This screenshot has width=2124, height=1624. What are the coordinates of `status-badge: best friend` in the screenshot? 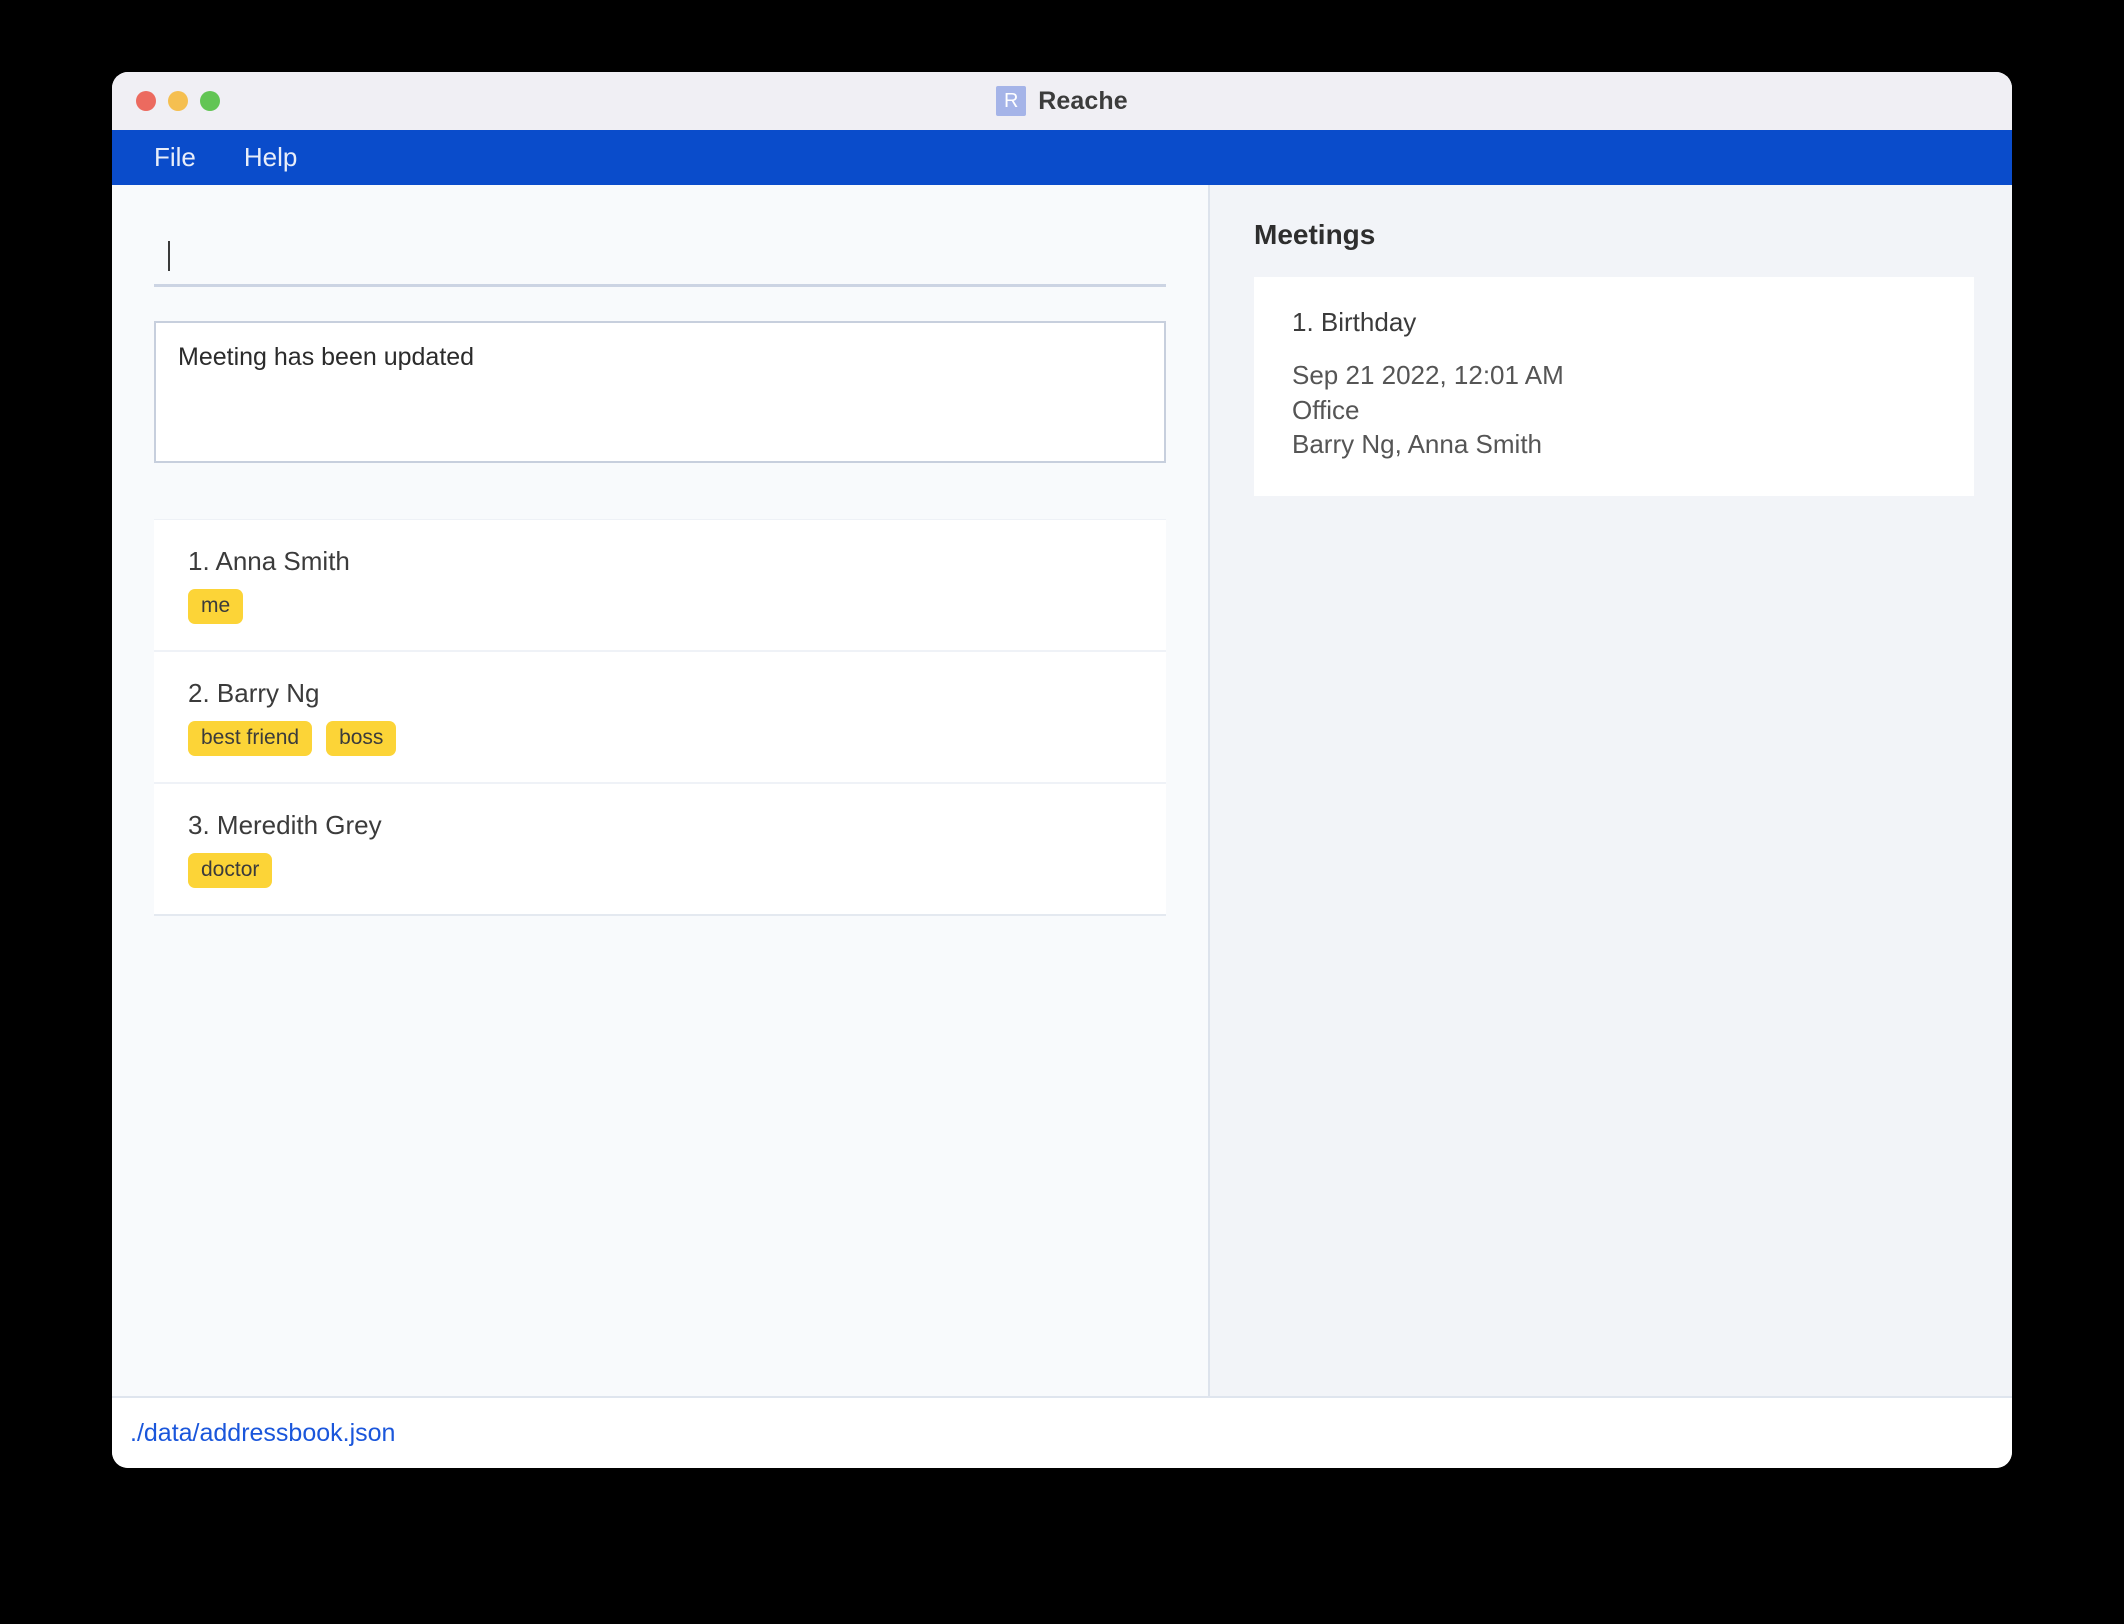 It's located at (250, 739).